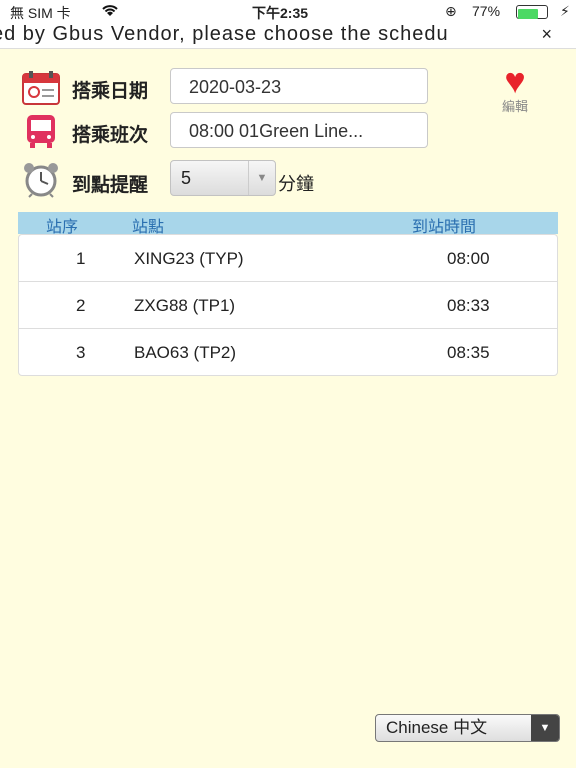 Image resolution: width=576 pixels, height=768 pixels. What do you see at coordinates (514, 106) in the screenshot?
I see `favorite-label: 編輯` at bounding box center [514, 106].